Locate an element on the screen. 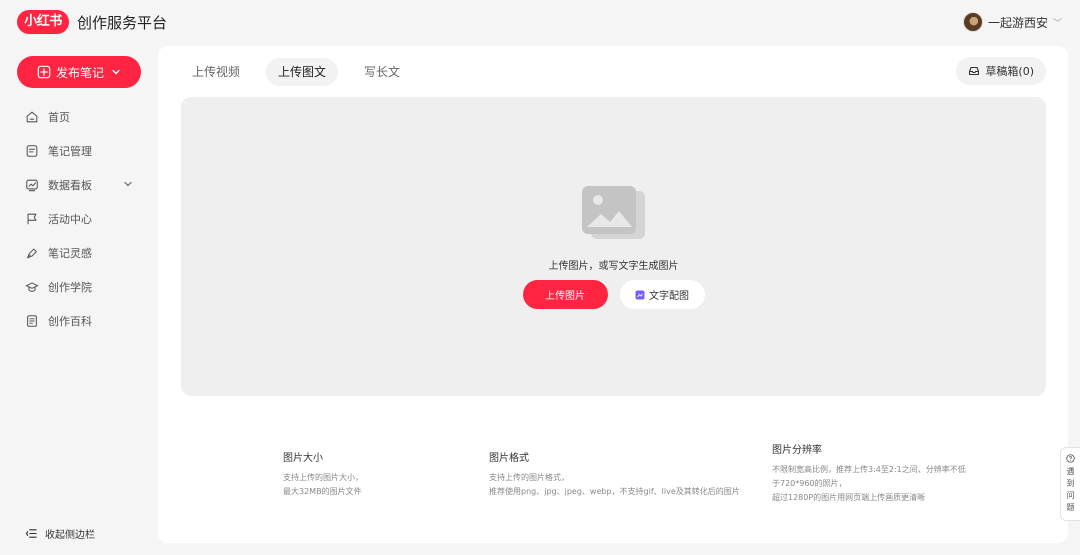 This screenshot has width=1080, height=555. collapse-menu-icon is located at coordinates (31, 533).